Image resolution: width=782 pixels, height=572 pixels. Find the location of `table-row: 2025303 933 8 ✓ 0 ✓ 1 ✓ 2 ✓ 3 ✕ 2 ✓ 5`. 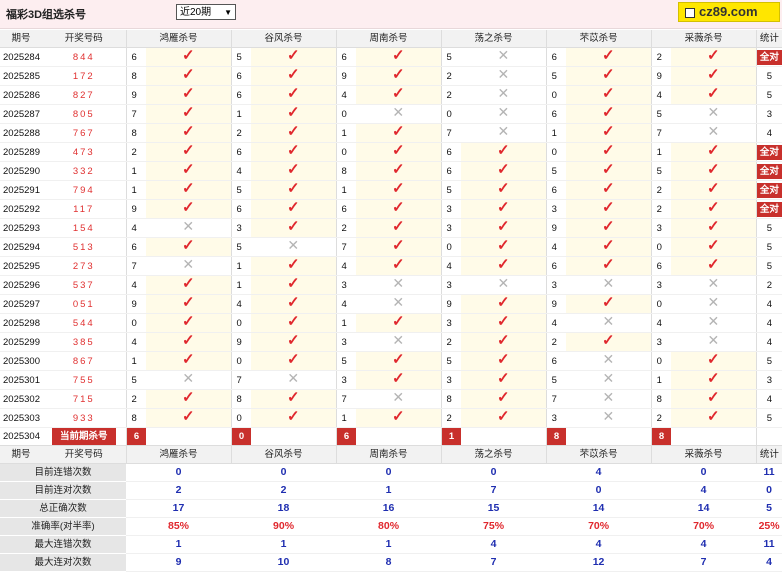

table-row: 2025303 933 8 ✓ 0 ✓ 1 ✓ 2 ✓ 3 ✕ 2 ✓ 5 is located at coordinates (391, 418).